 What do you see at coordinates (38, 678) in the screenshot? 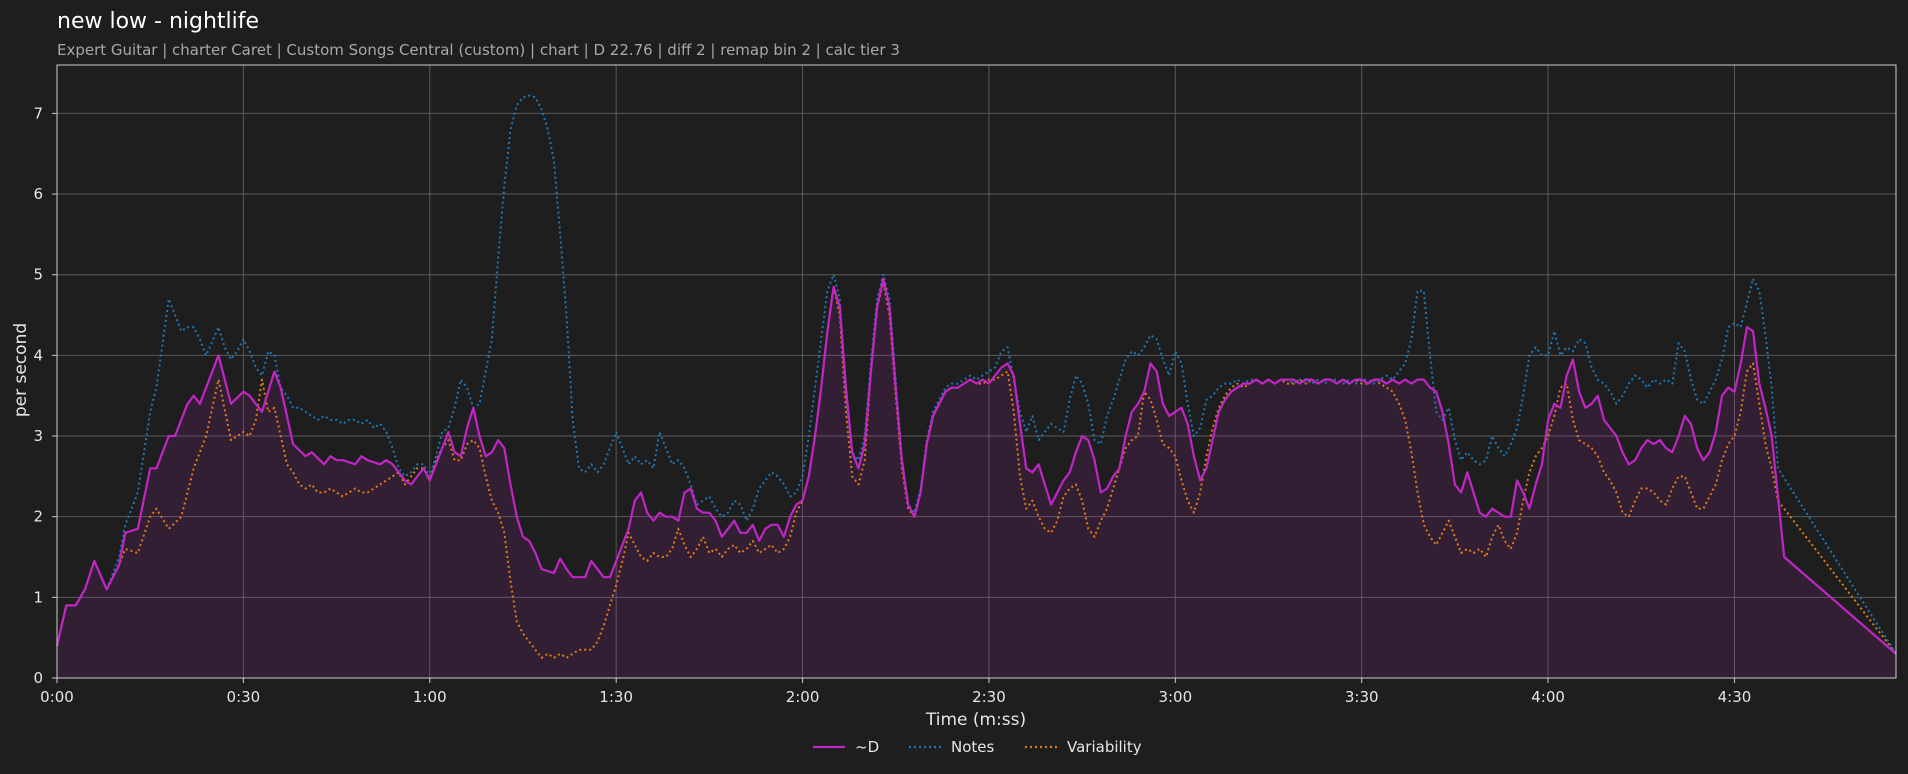
I see `y-tick-label: 0` at bounding box center [38, 678].